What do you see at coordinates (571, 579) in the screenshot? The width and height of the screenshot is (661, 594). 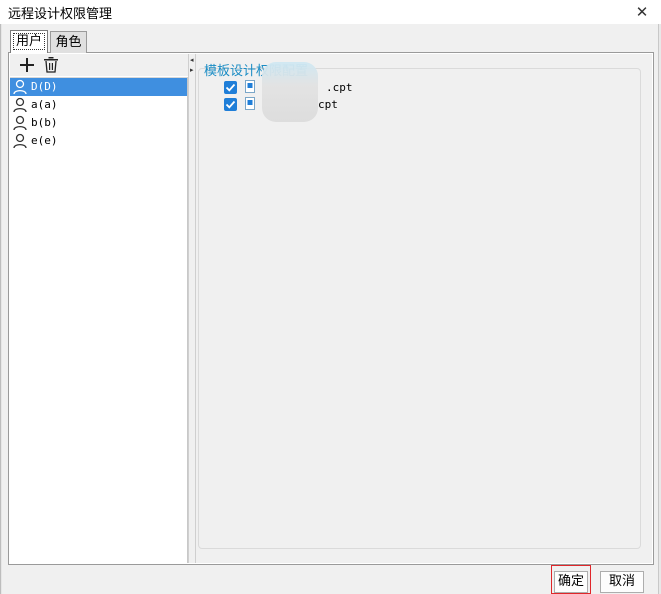 I see `ok-button-highlight-box` at bounding box center [571, 579].